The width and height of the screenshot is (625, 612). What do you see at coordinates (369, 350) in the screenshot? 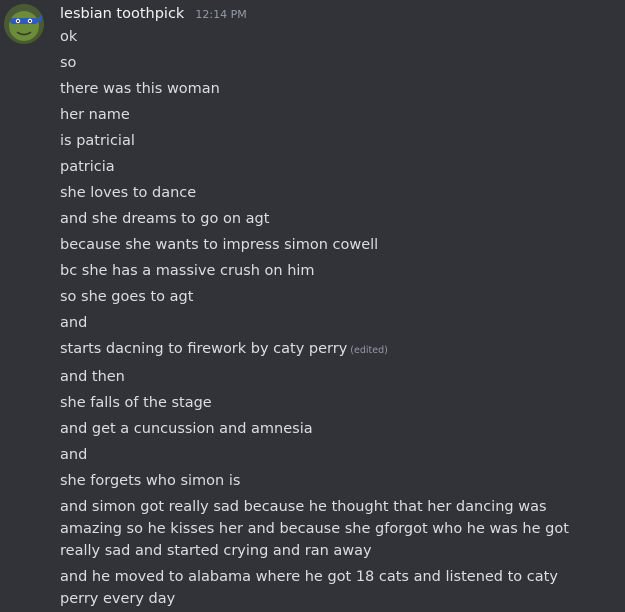
I see `edited-indicator: (edited)` at bounding box center [369, 350].